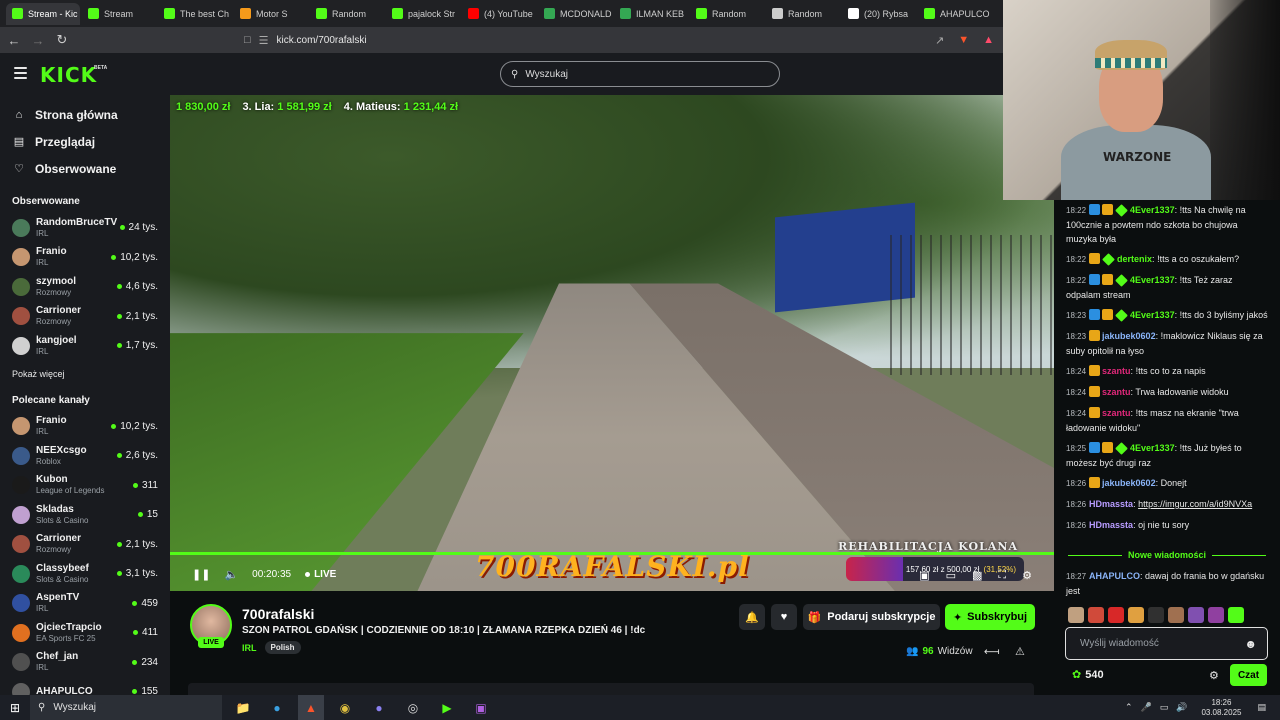 This screenshot has width=1280, height=720. I want to click on show-more-link: Pokaż więcej, so click(85, 371).